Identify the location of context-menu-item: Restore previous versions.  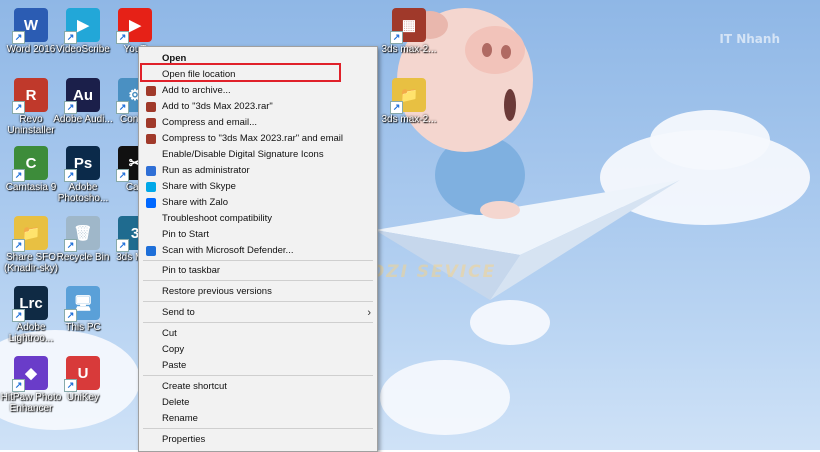
(258, 292).